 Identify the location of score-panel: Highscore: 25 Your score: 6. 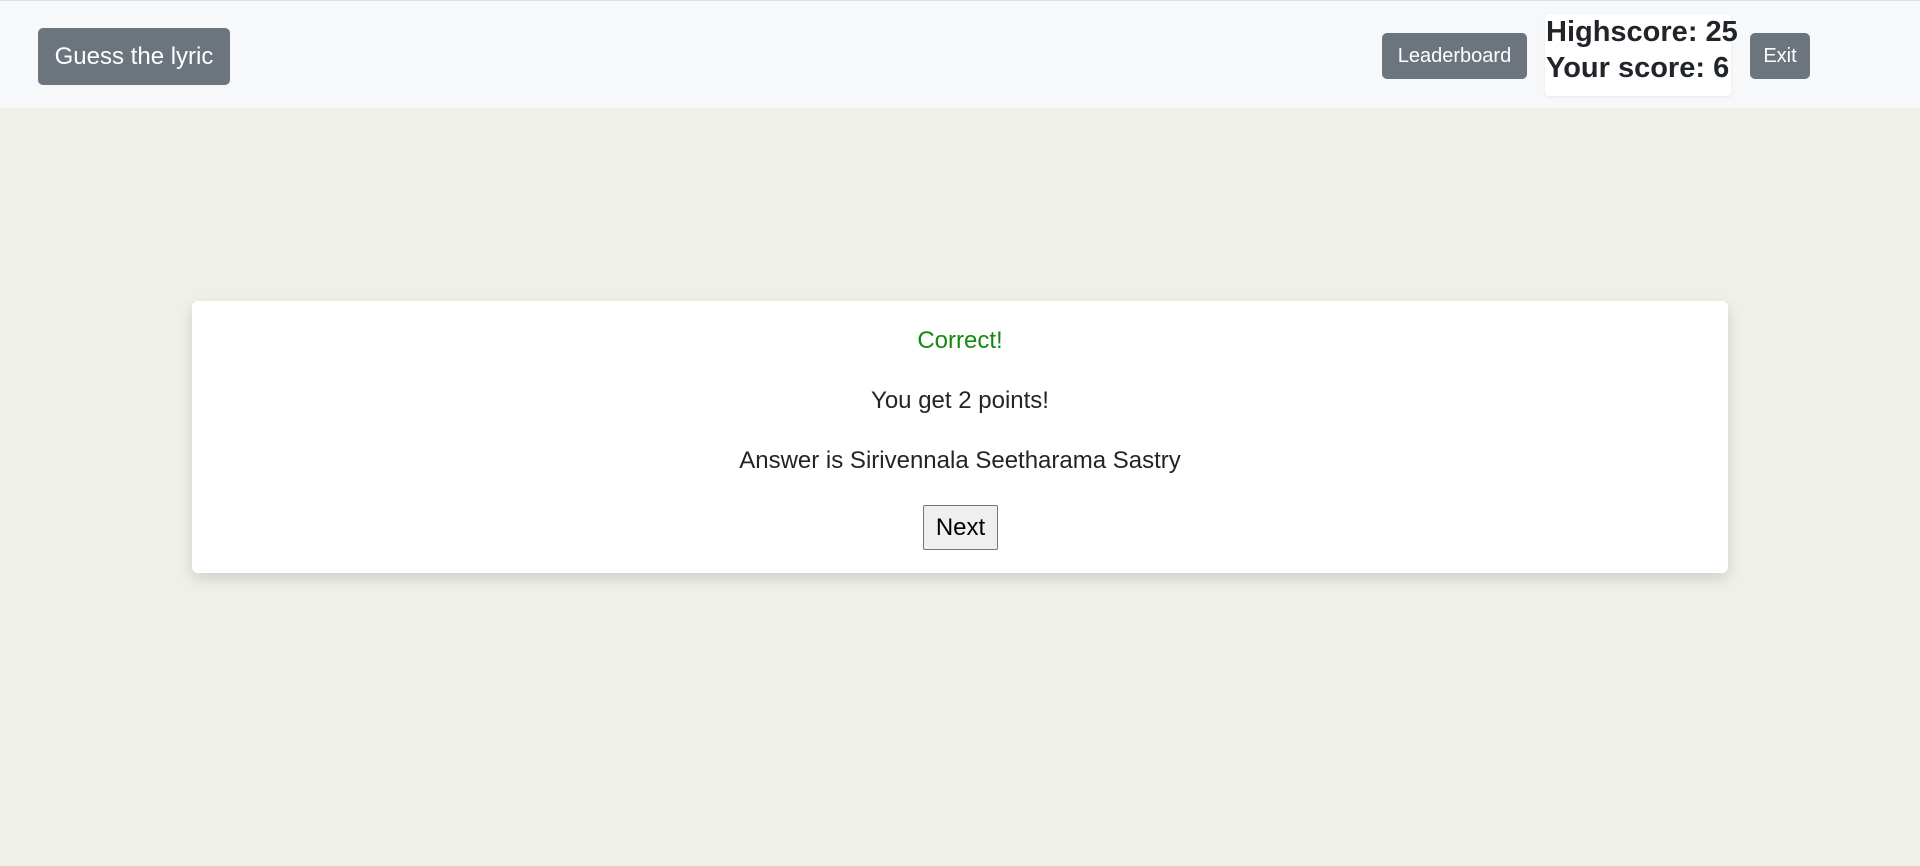
(1641, 55).